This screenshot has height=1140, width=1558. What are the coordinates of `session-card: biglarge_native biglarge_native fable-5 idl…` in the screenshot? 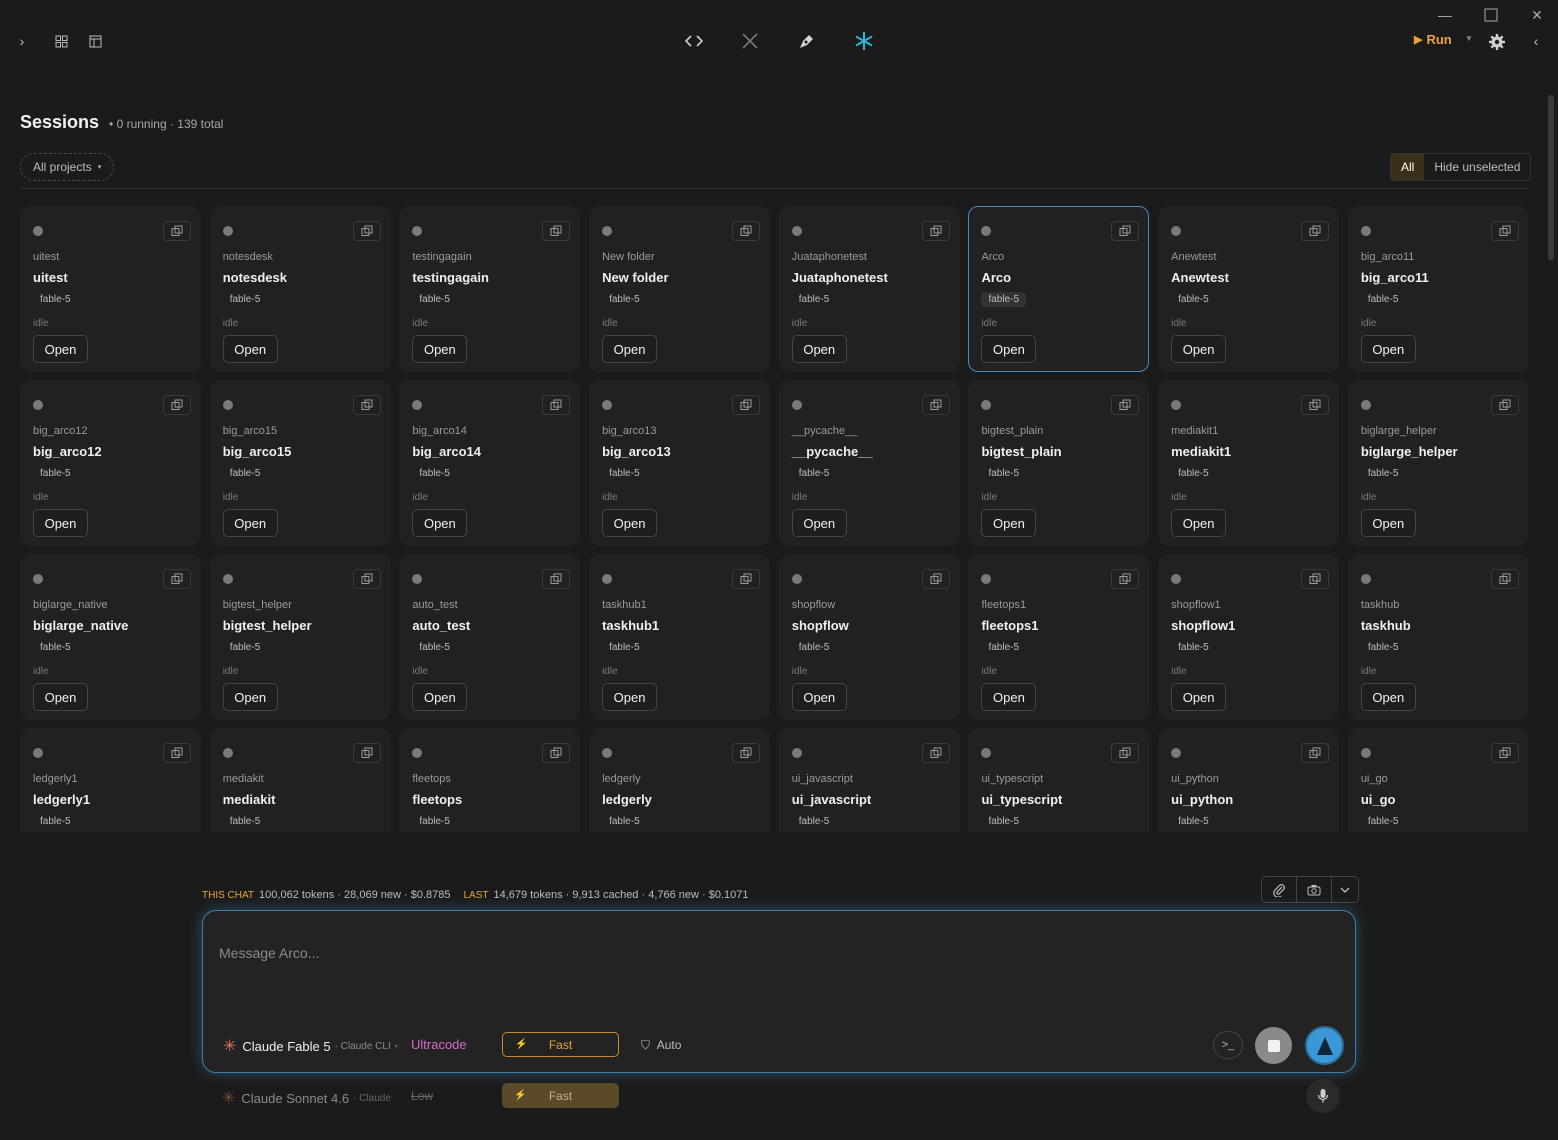 It's located at (110, 637).